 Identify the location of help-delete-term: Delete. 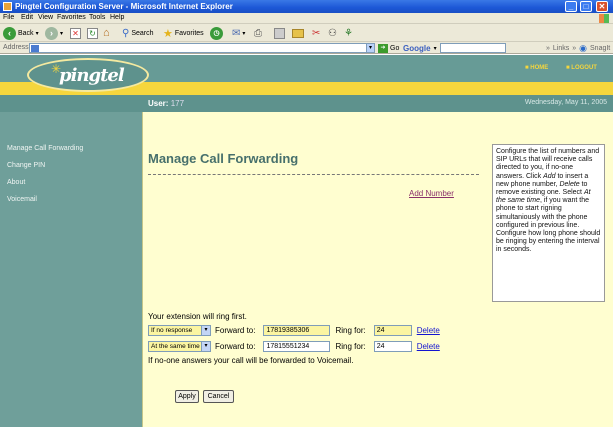
(569, 184).